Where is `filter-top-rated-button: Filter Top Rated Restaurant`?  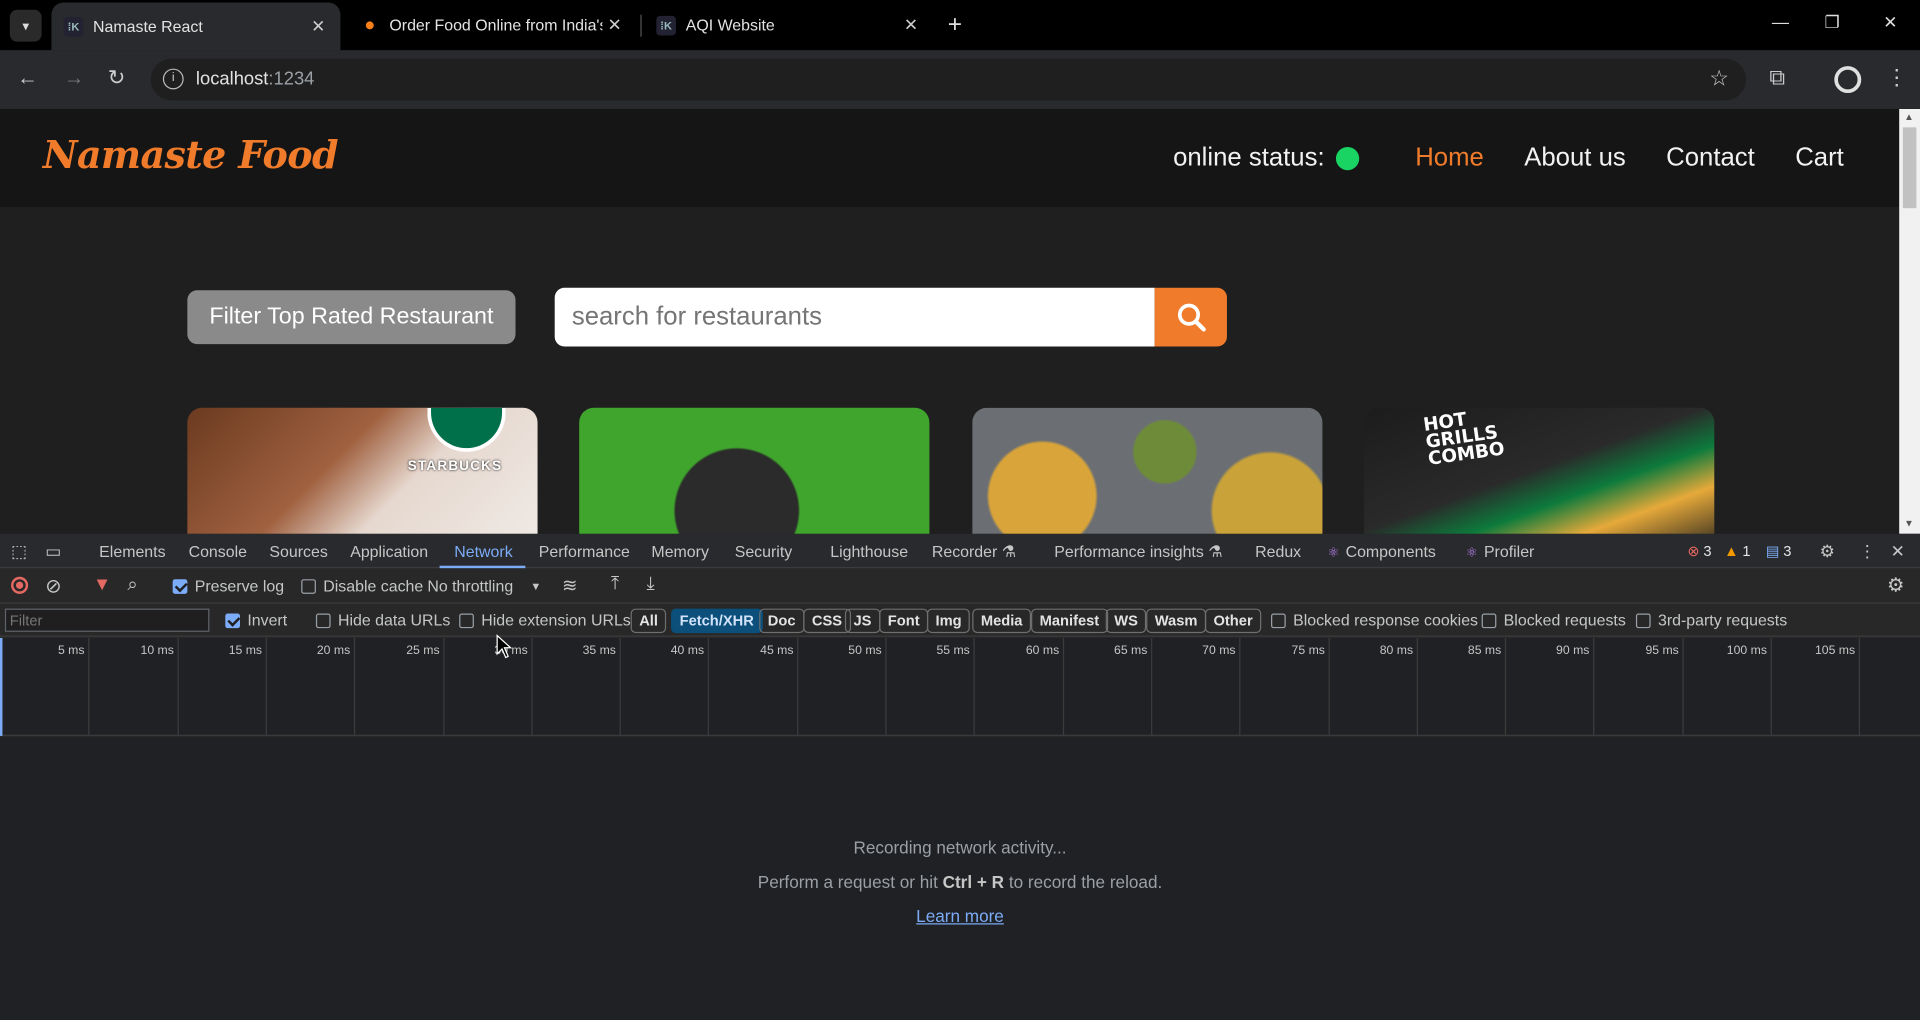 filter-top-rated-button: Filter Top Rated Restaurant is located at coordinates (351, 317).